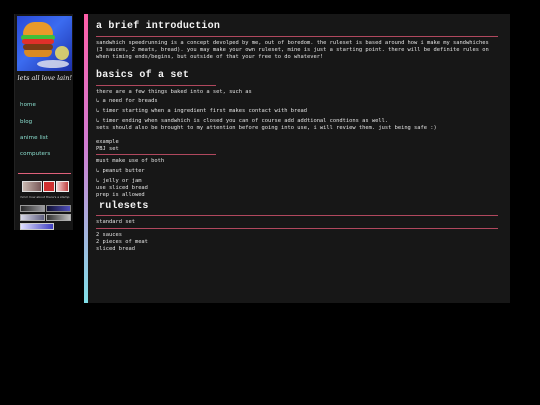 The width and height of the screenshot is (540, 405). What do you see at coordinates (34, 138) in the screenshot?
I see `nav-anime-list-link: anime list` at bounding box center [34, 138].